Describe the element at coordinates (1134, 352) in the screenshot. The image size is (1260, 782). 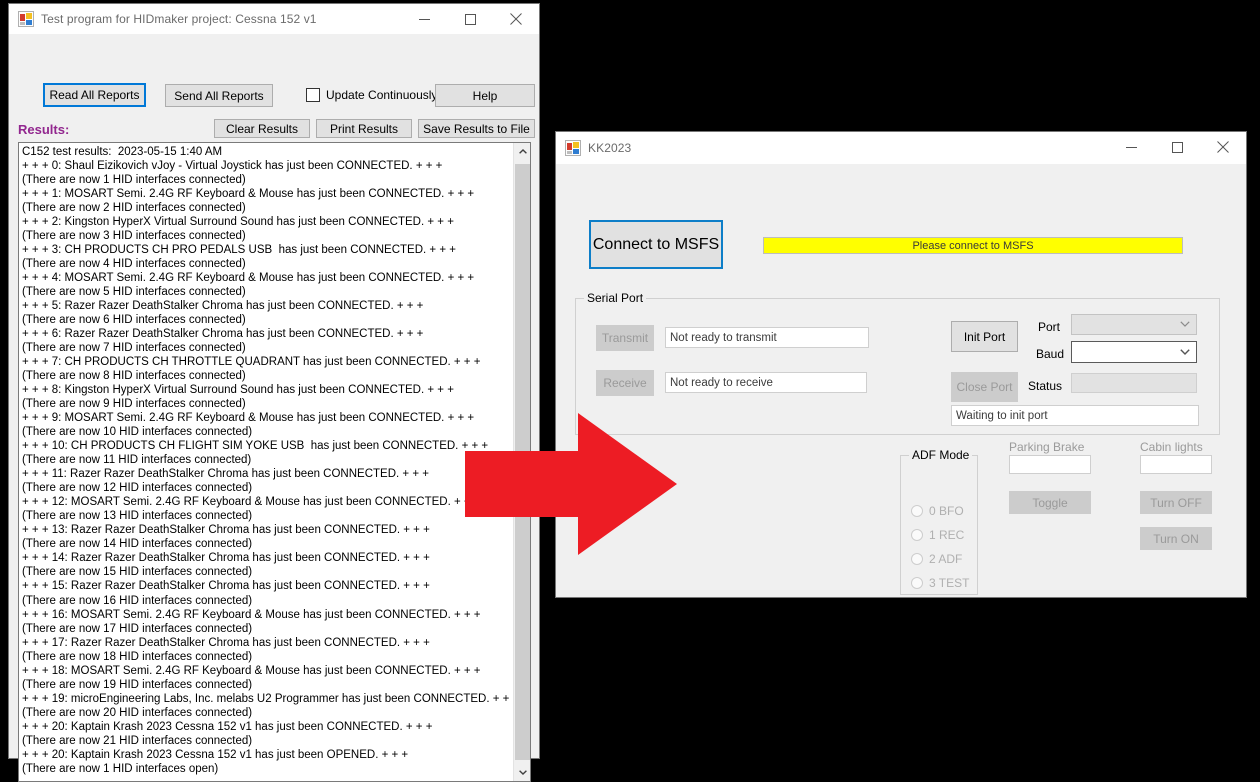
I see `baud-select` at that location.